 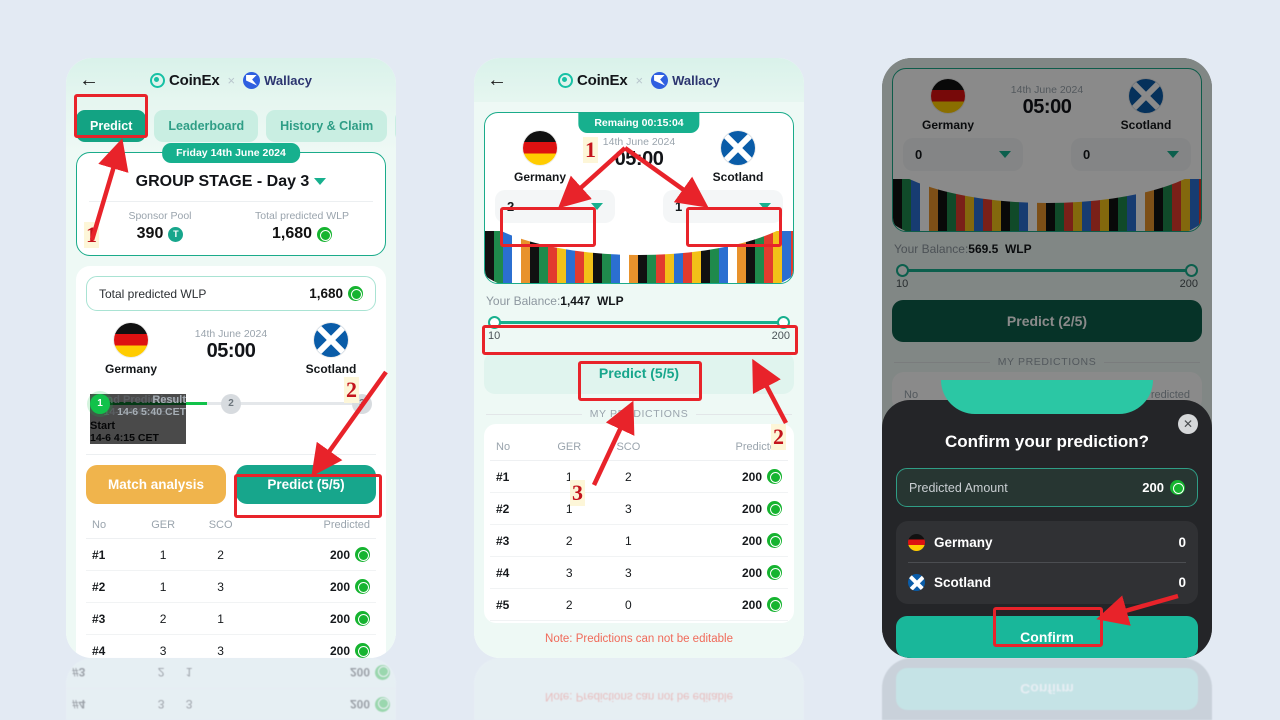 What do you see at coordinates (685, 80) in the screenshot?
I see `wallacy-brand: Wallacy` at bounding box center [685, 80].